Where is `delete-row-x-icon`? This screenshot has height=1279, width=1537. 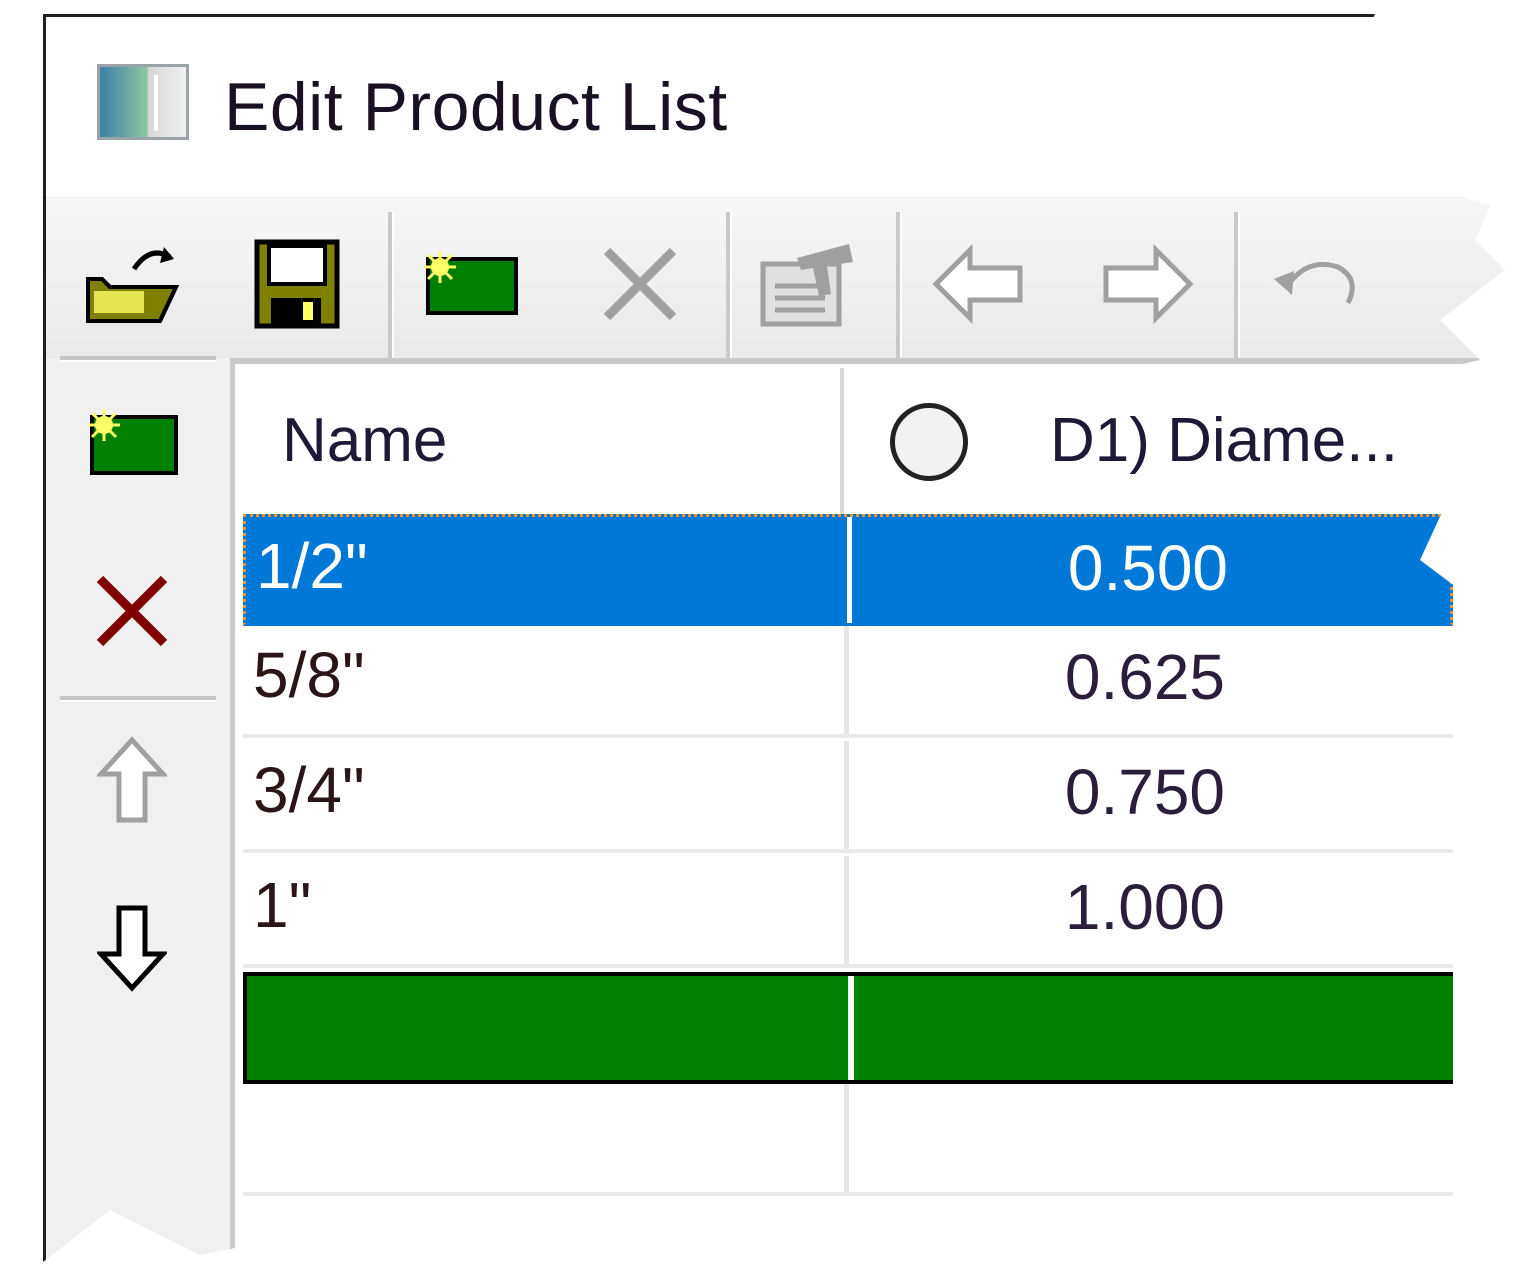
delete-row-x-icon is located at coordinates (132, 611).